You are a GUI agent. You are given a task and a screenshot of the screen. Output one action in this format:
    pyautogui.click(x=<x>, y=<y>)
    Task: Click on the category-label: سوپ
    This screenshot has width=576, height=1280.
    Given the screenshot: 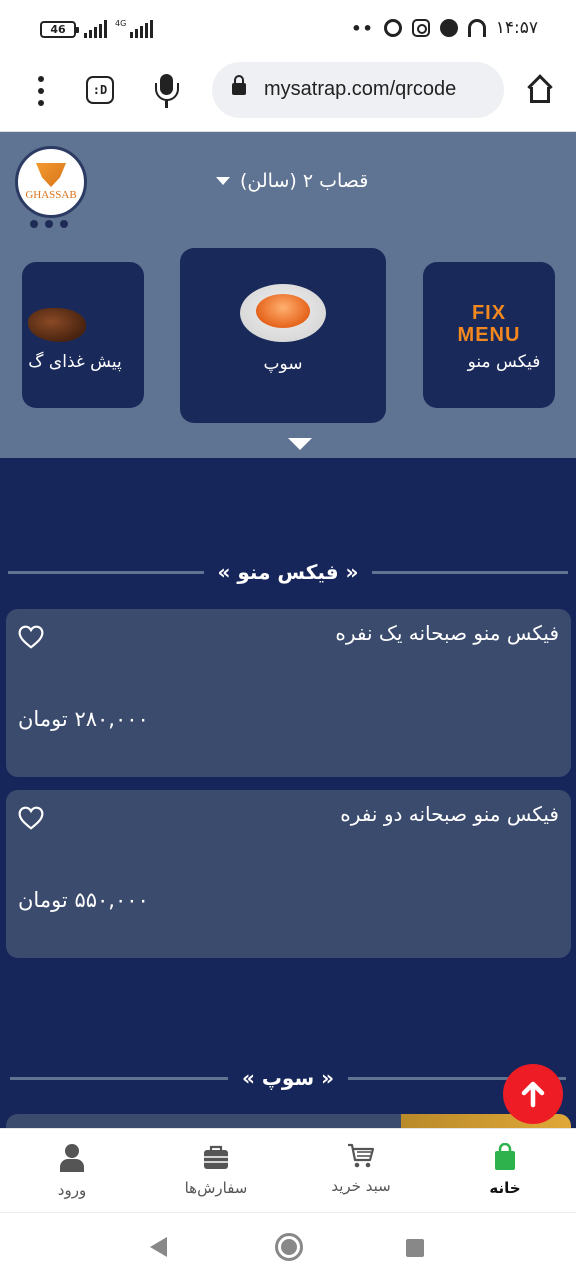 What is the action you would take?
    pyautogui.click(x=283, y=364)
    